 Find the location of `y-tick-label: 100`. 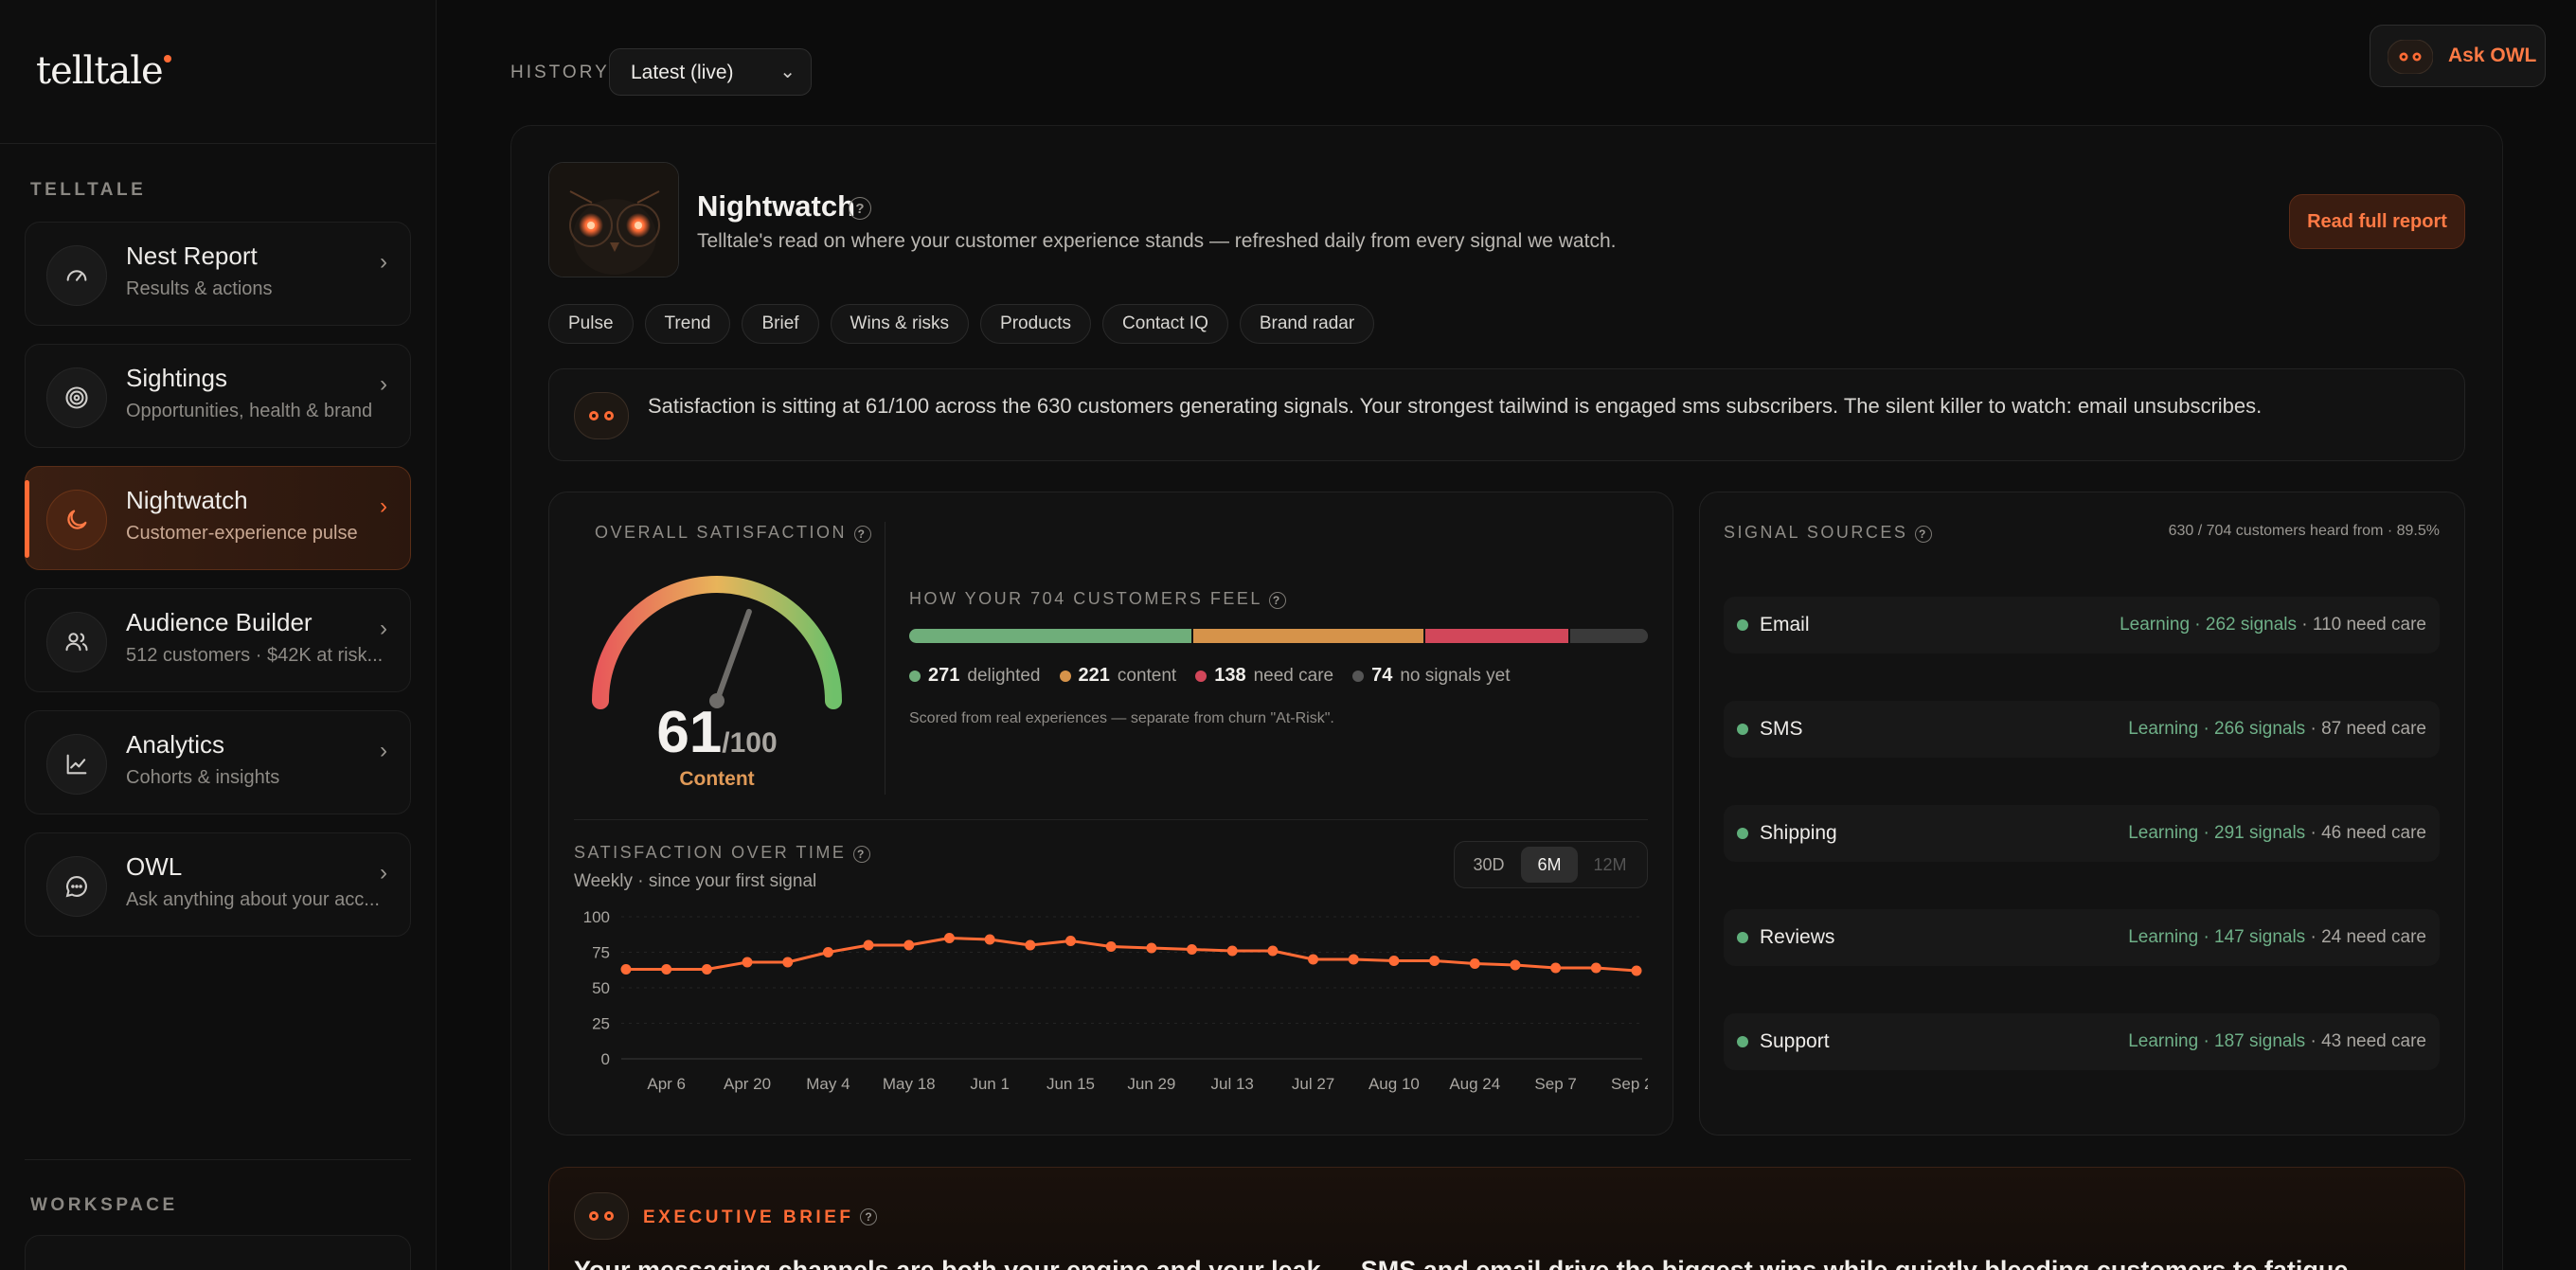

y-tick-label: 100 is located at coordinates (596, 917).